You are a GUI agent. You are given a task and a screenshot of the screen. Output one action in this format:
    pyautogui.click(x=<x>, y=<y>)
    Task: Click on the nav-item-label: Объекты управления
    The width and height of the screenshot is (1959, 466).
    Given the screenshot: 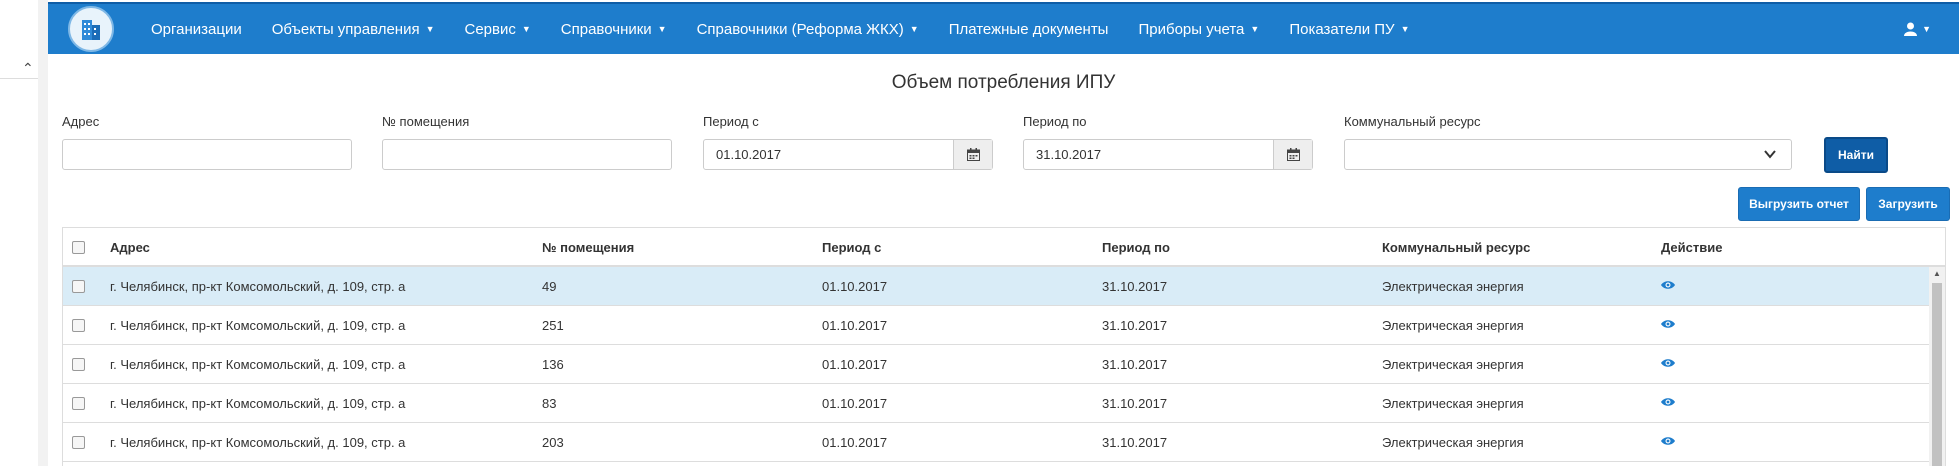 What is the action you would take?
    pyautogui.click(x=345, y=29)
    